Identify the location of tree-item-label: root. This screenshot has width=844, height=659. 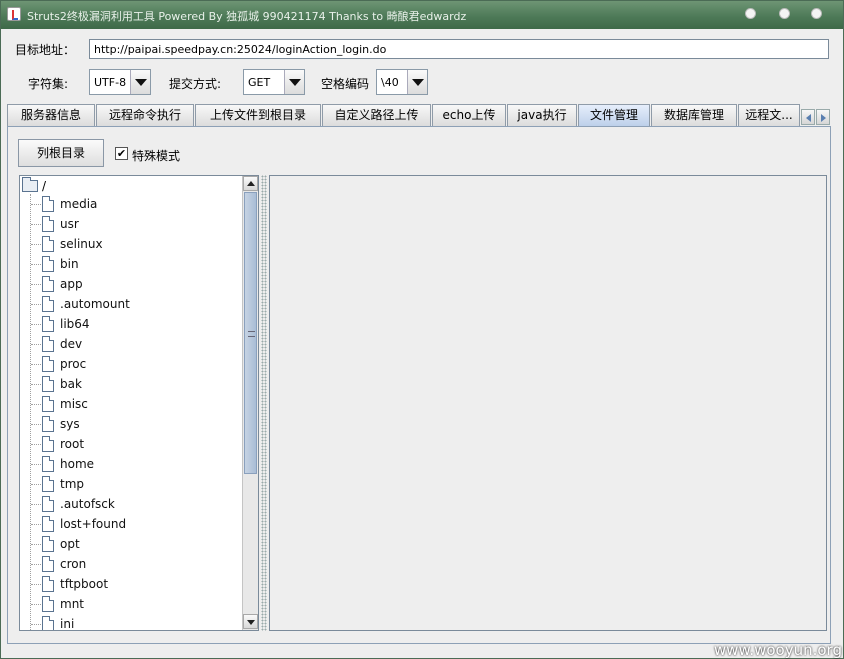
(72, 444).